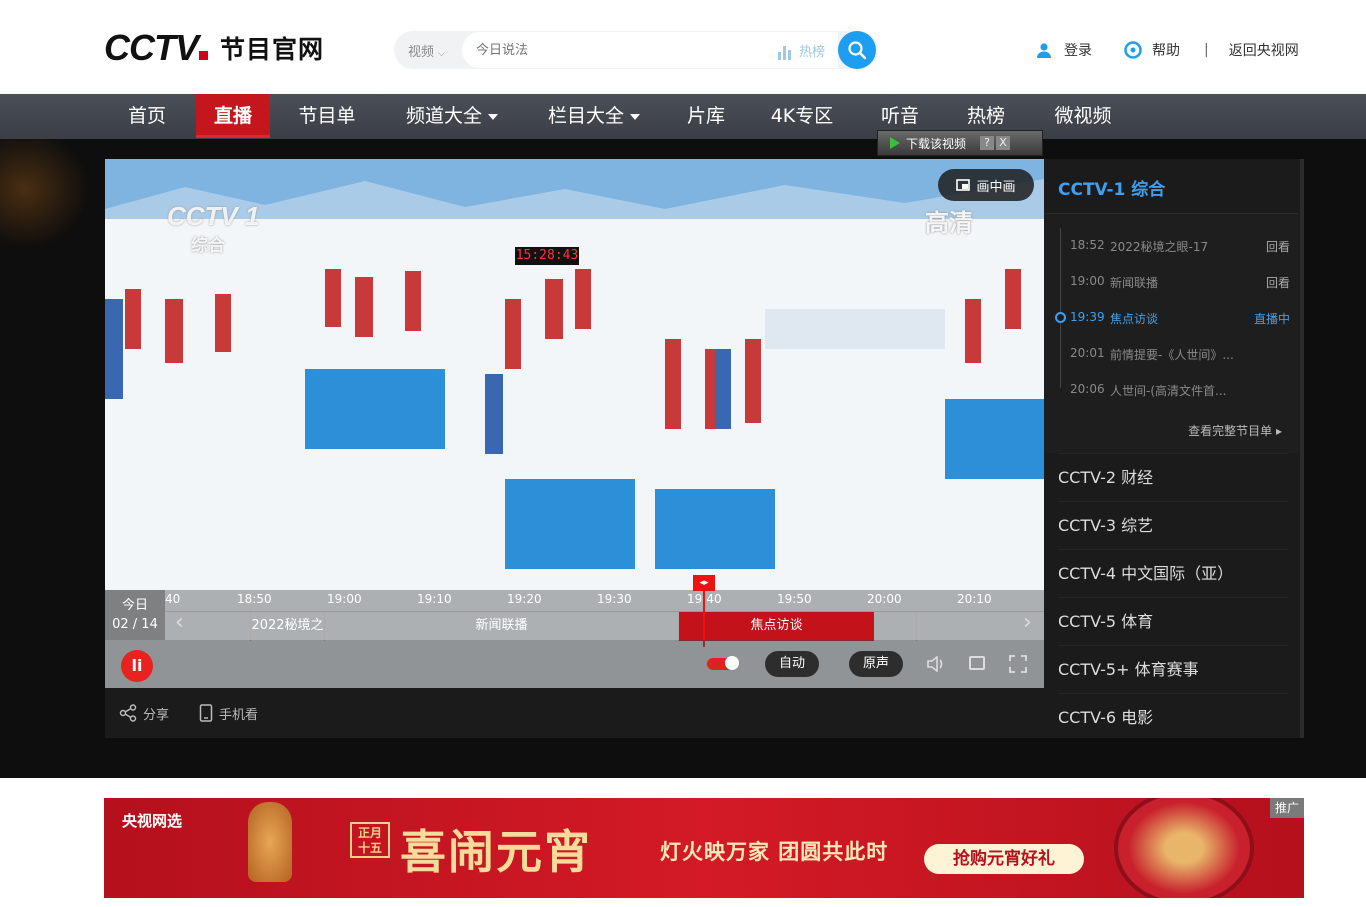 This screenshot has height=907, width=1366. Describe the element at coordinates (426, 50) in the screenshot. I see `search-category-select: 视频 ⌵` at that location.